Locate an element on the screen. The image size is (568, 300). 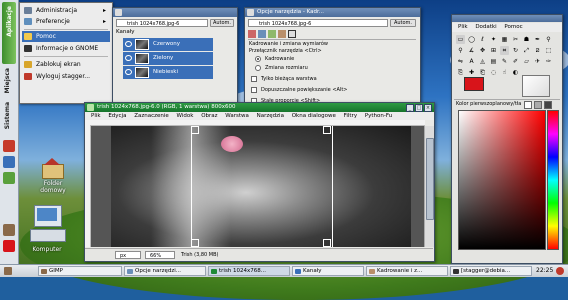
channel-row-green: Zielony is located at coordinates (168, 58).